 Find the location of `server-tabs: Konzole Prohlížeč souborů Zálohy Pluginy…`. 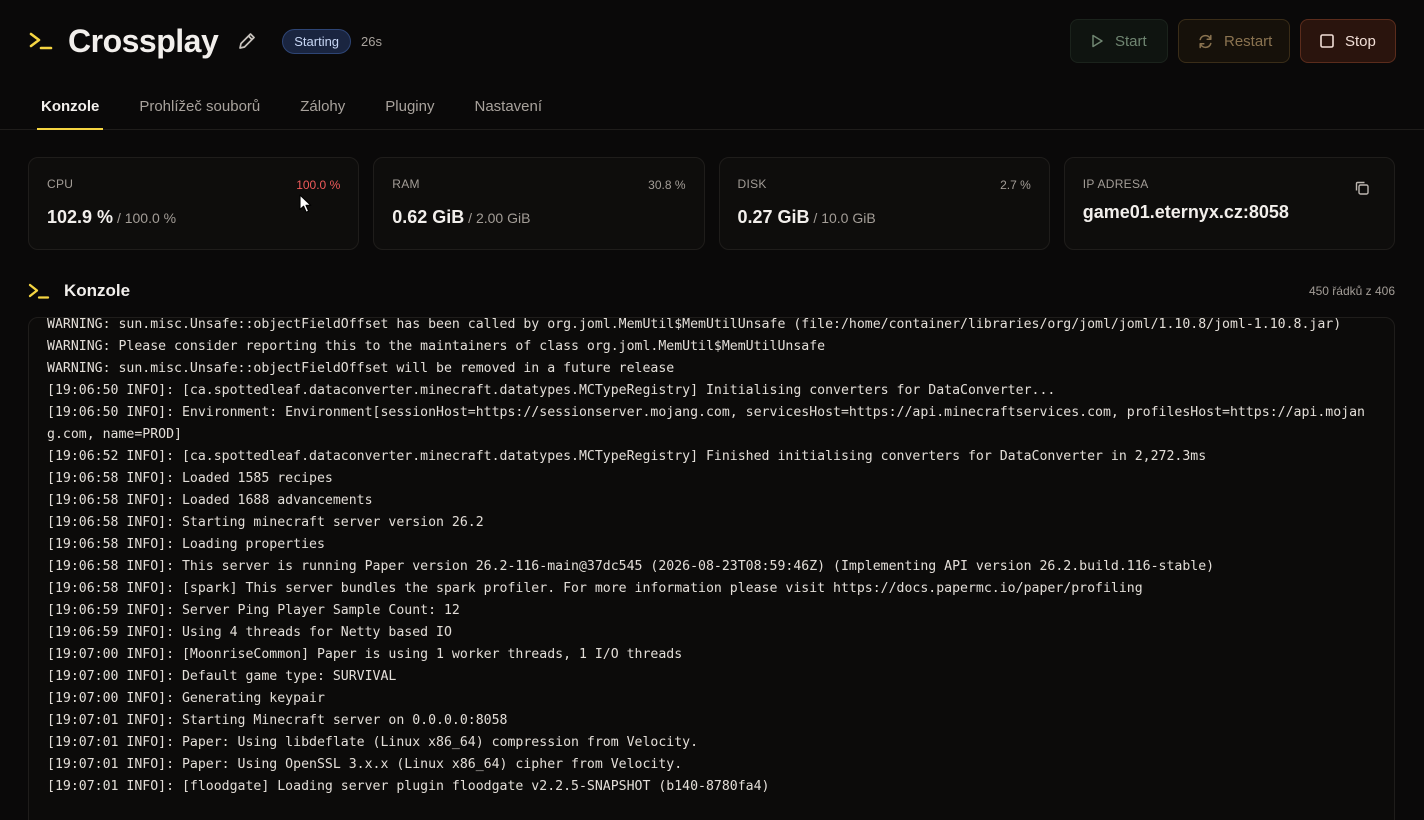

server-tabs: Konzole Prohlížeč souborů Zálohy Pluginy… is located at coordinates (712, 106).